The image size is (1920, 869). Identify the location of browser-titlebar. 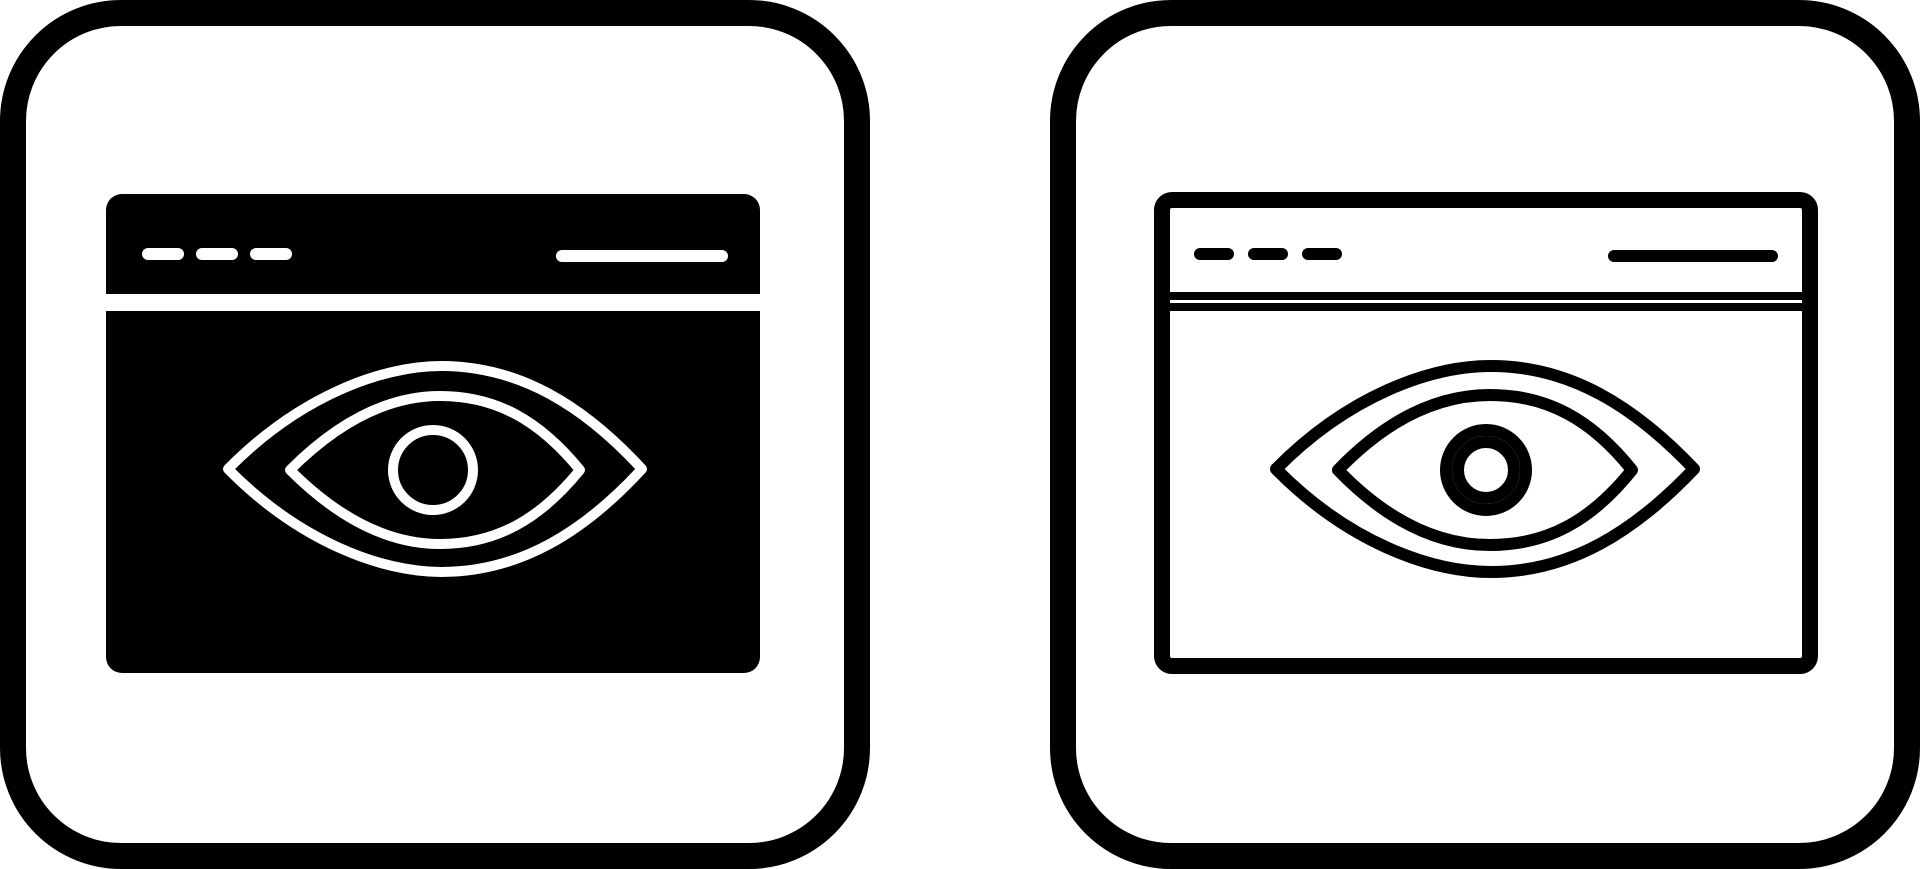
(433, 244).